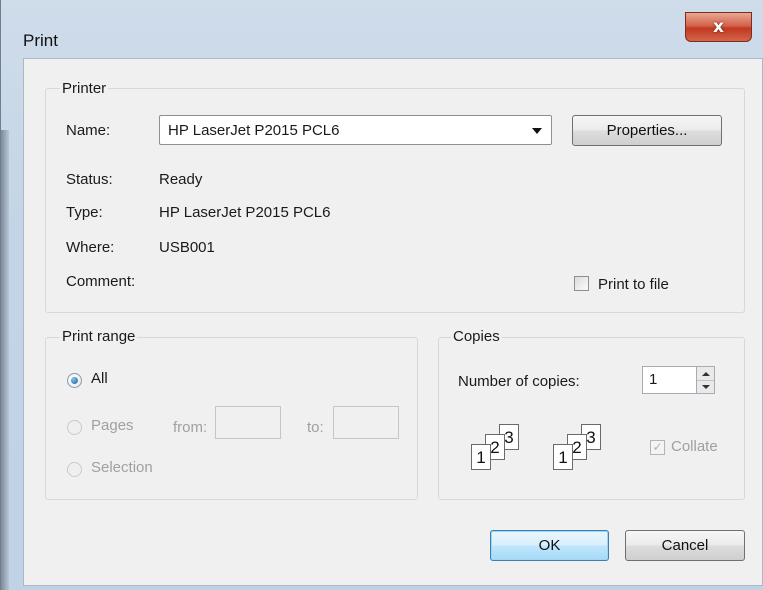 This screenshot has height=590, width=763. Describe the element at coordinates (537, 131) in the screenshot. I see `chevron-down-icon` at that location.